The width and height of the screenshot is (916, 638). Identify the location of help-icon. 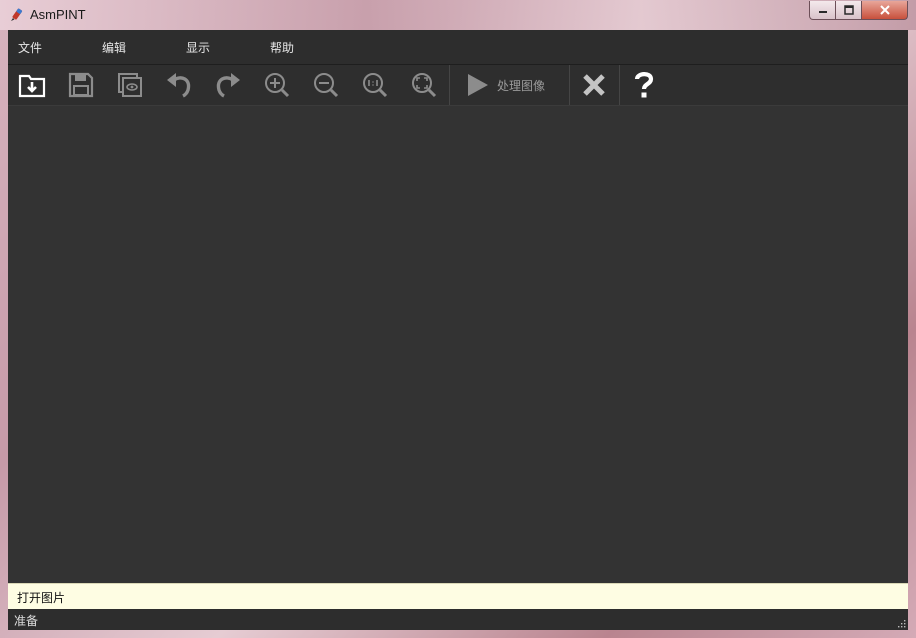
(644, 85).